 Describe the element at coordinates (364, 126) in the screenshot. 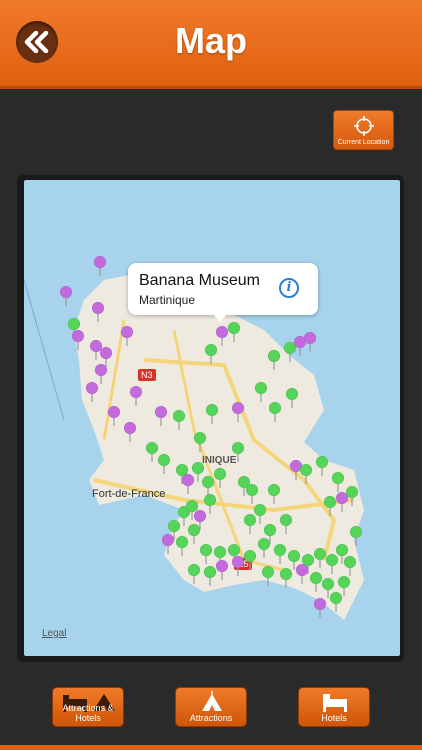

I see `crosshair-icon` at that location.